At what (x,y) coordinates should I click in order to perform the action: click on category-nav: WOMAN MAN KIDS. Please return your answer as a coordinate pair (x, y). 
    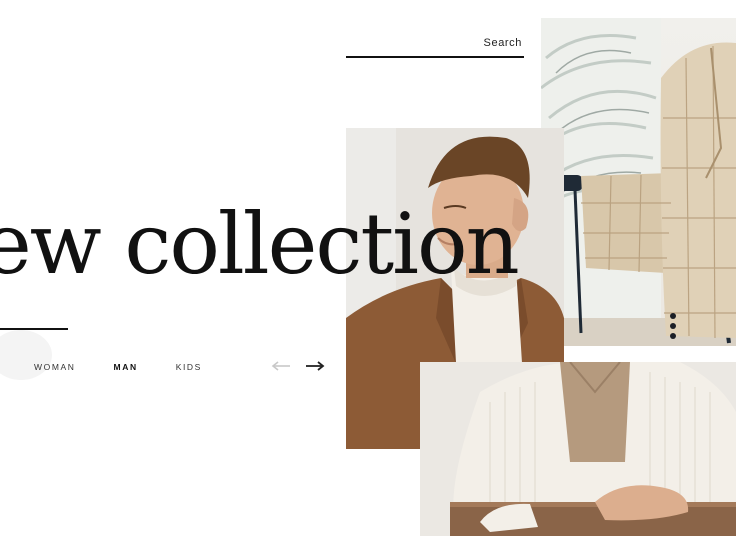
    Looking at the image, I should click on (137, 367).